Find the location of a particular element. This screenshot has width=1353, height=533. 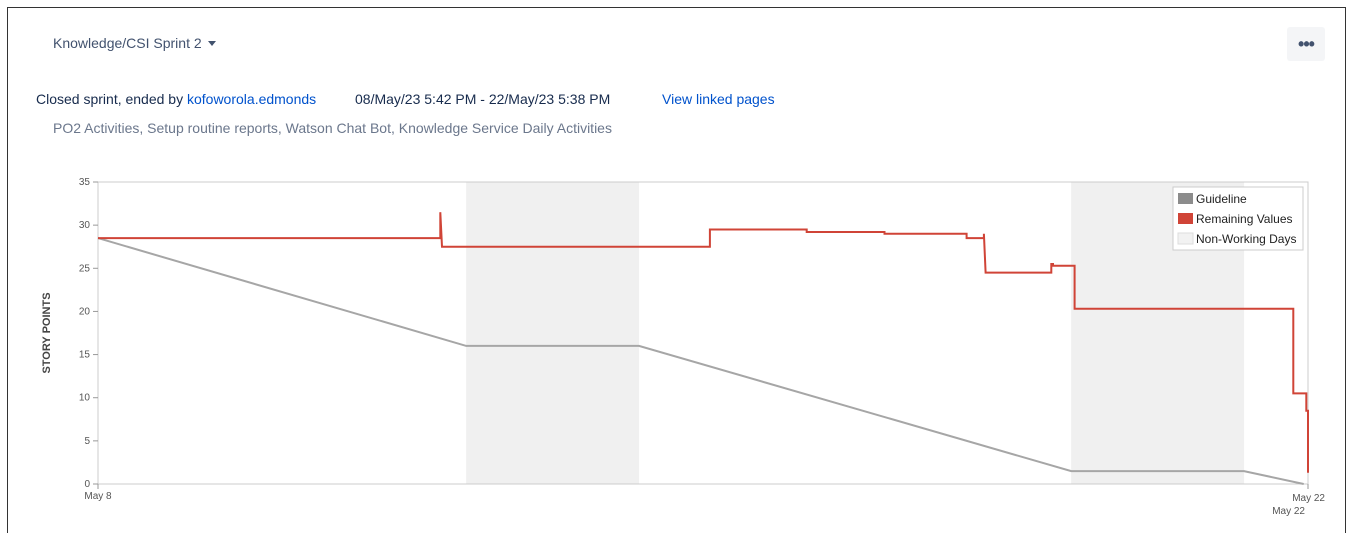

y-tick-label-7: 35 is located at coordinates (85, 182).